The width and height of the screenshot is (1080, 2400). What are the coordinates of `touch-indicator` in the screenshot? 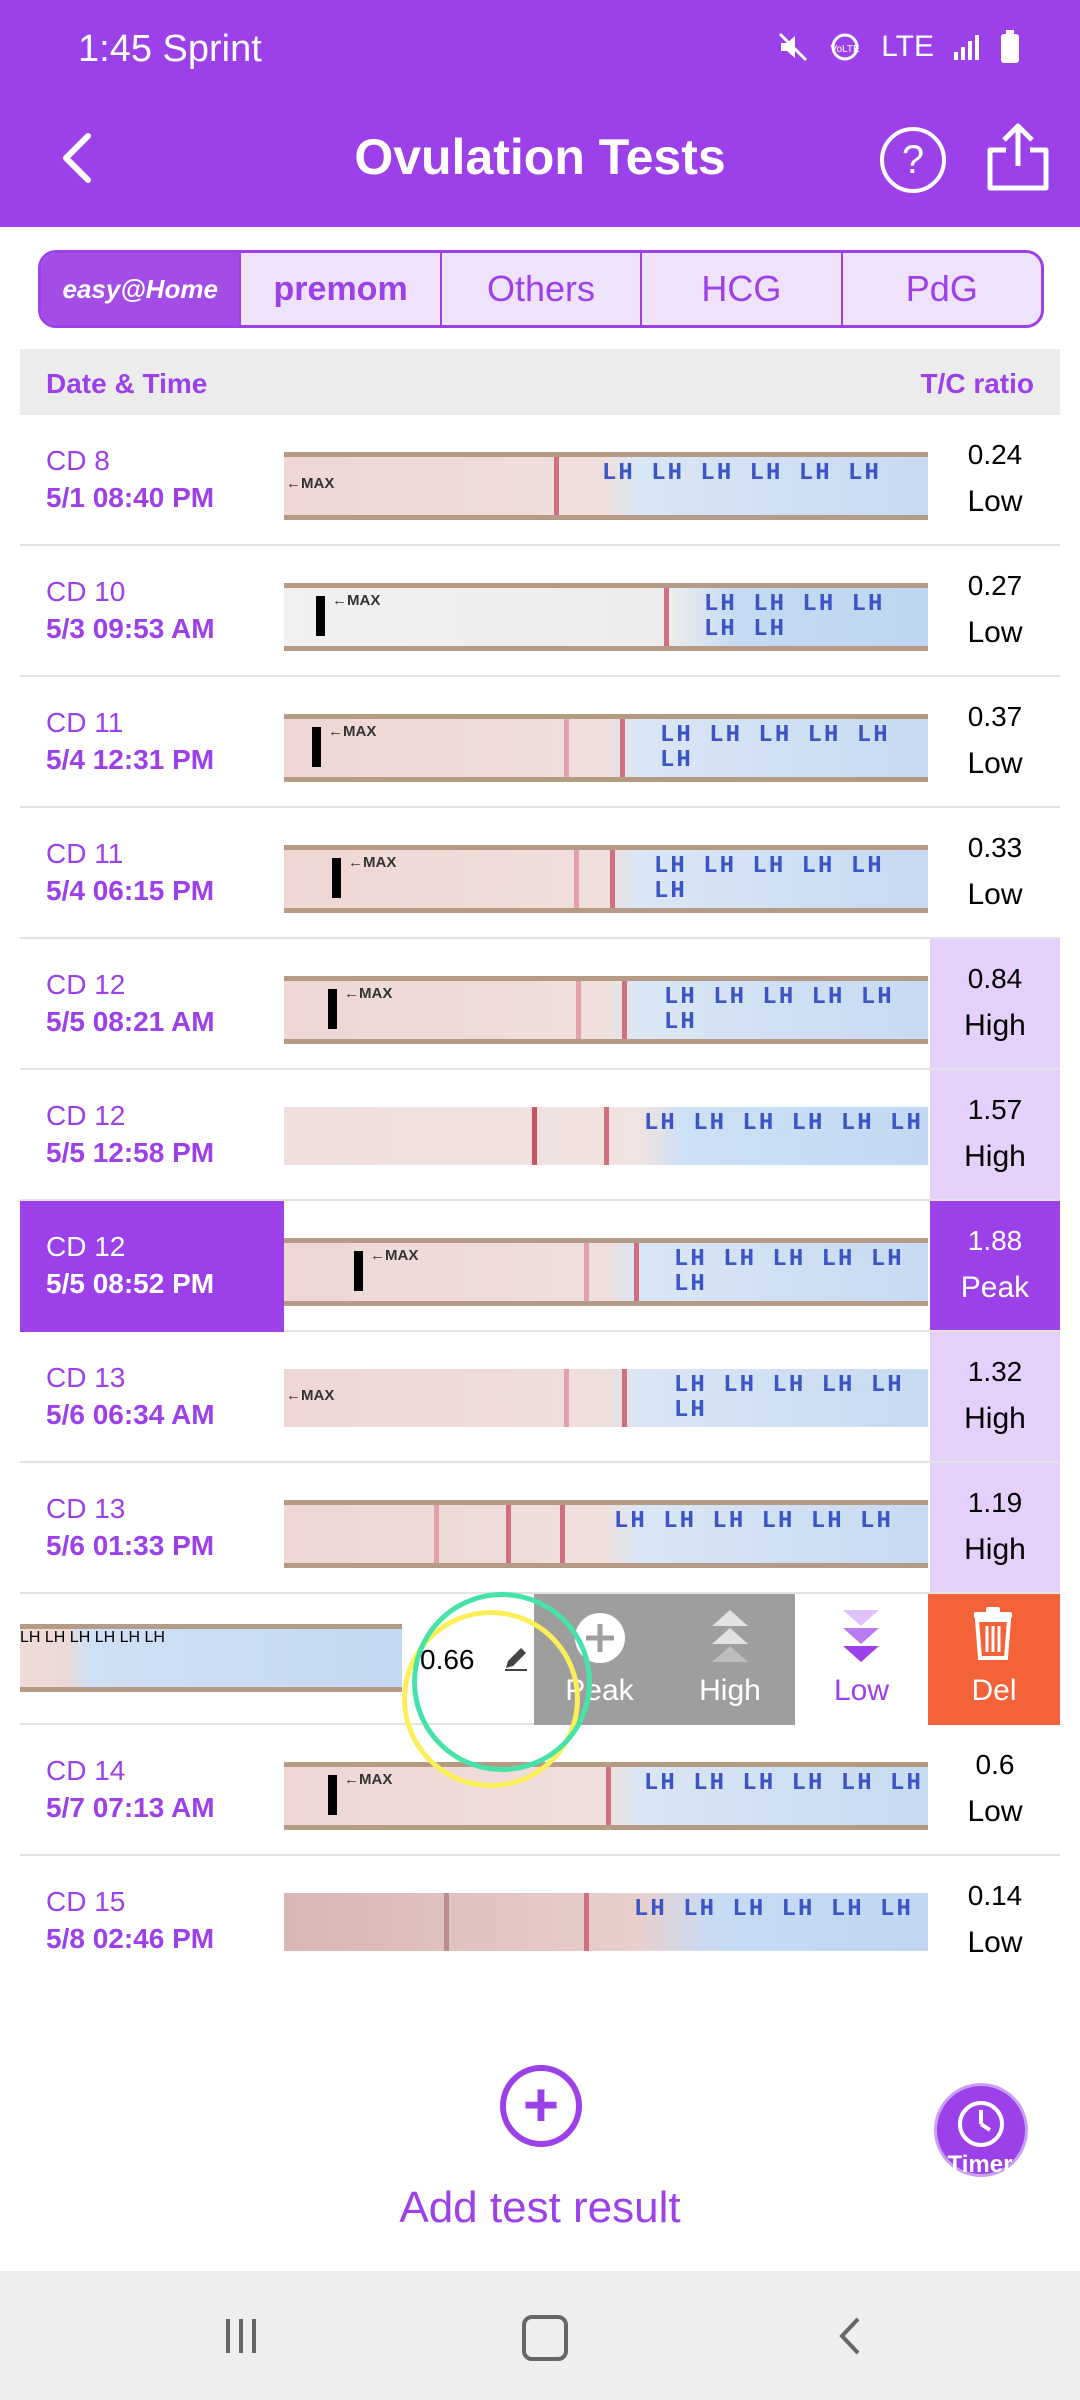 It's located at (502, 1682).